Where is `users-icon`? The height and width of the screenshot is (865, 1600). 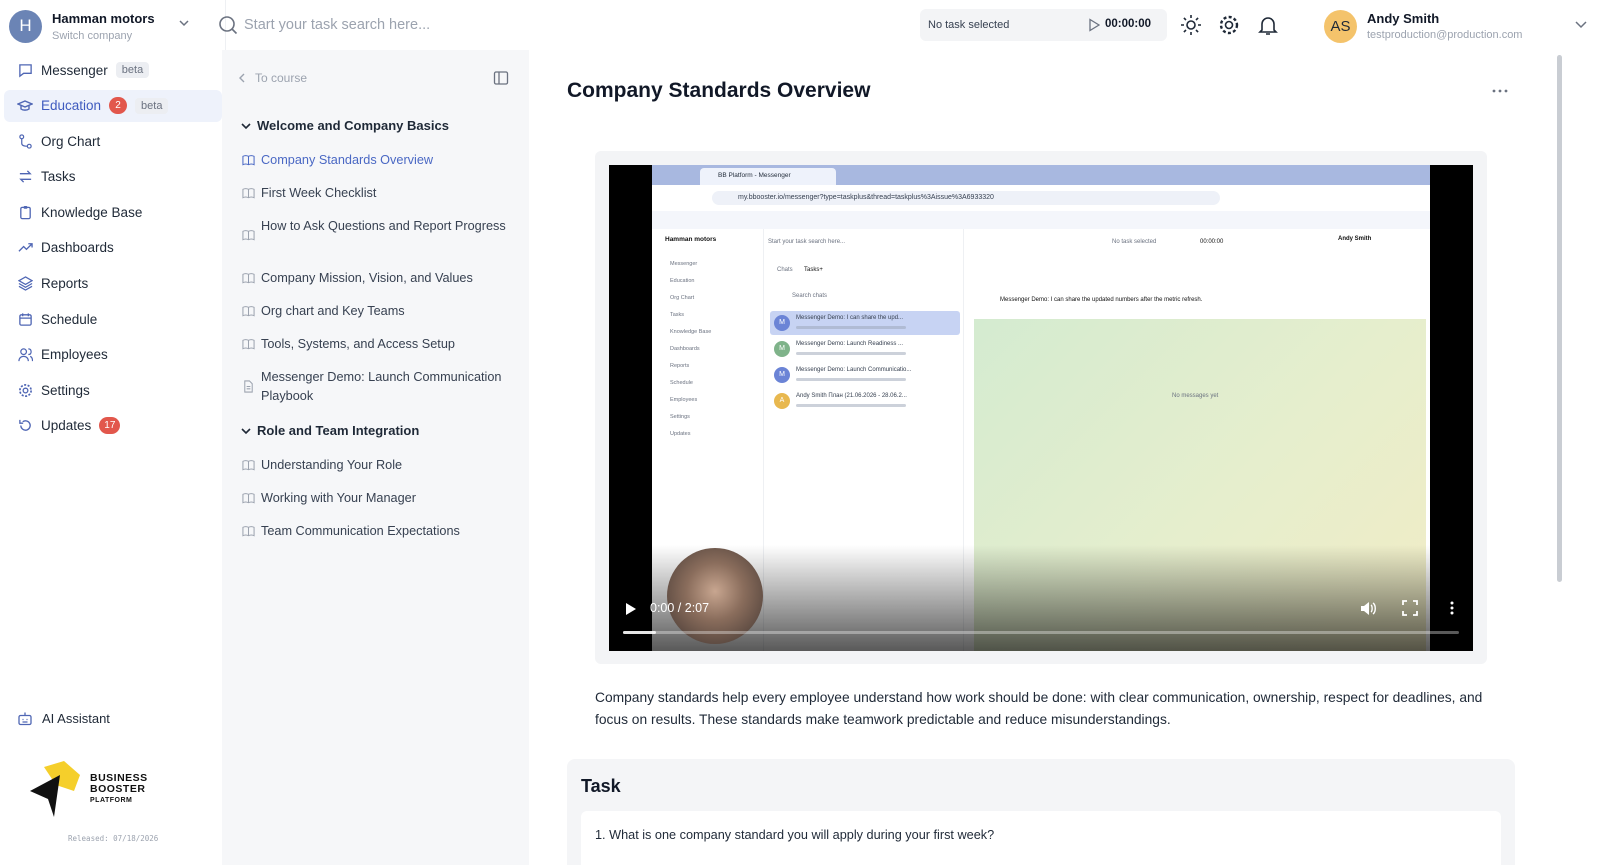 users-icon is located at coordinates (25, 355).